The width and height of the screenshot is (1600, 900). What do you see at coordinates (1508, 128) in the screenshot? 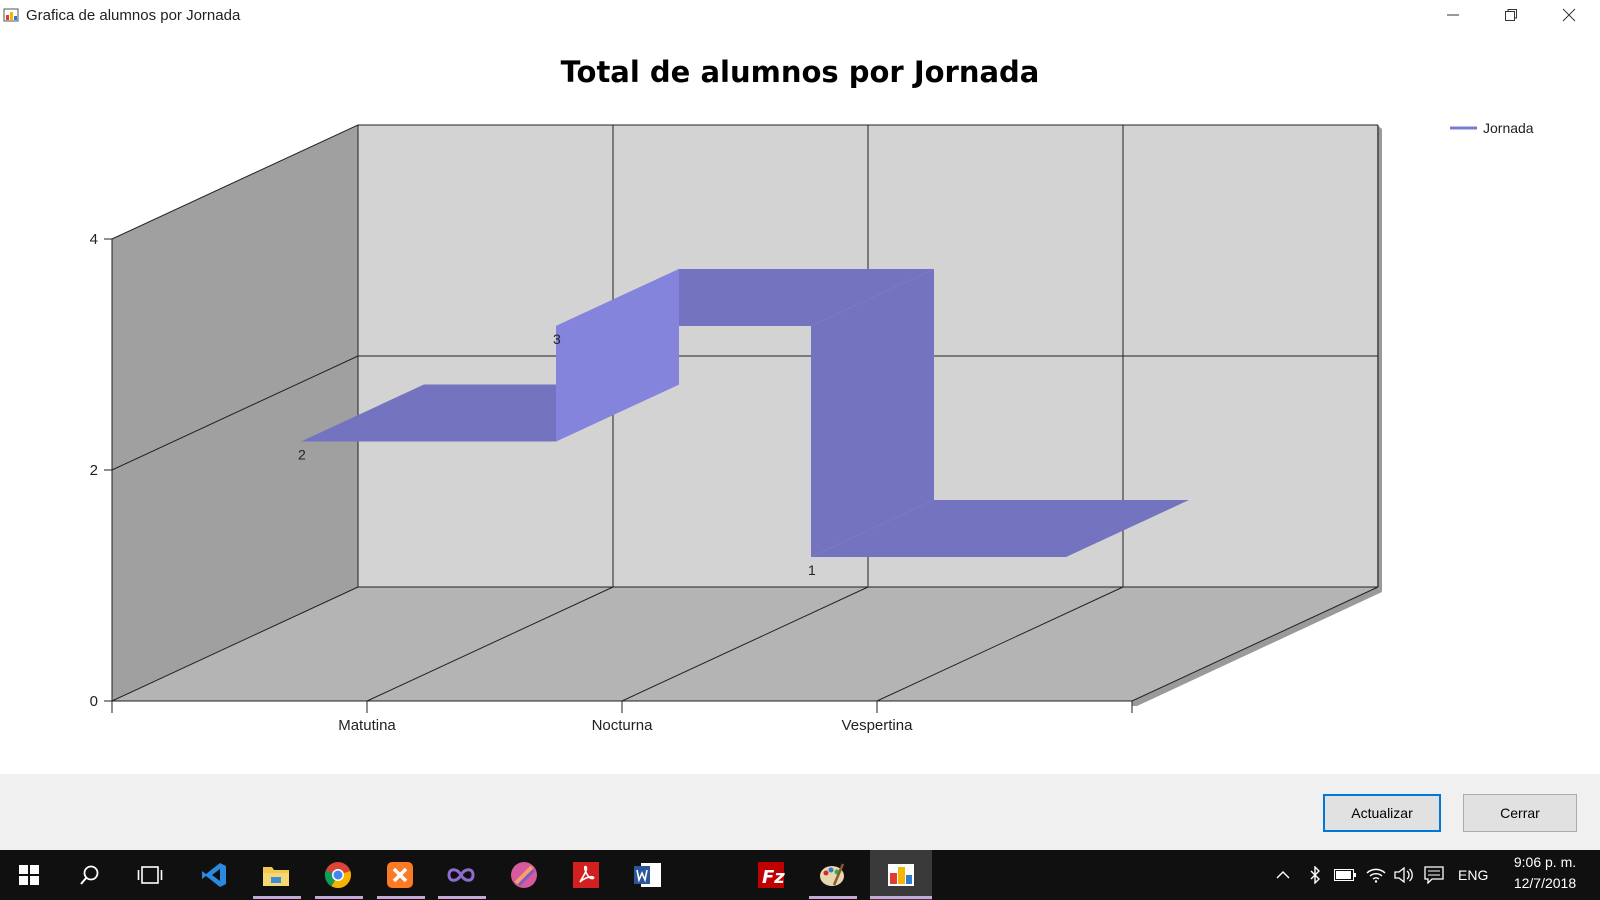
I see `legend-label: Jornada` at bounding box center [1508, 128].